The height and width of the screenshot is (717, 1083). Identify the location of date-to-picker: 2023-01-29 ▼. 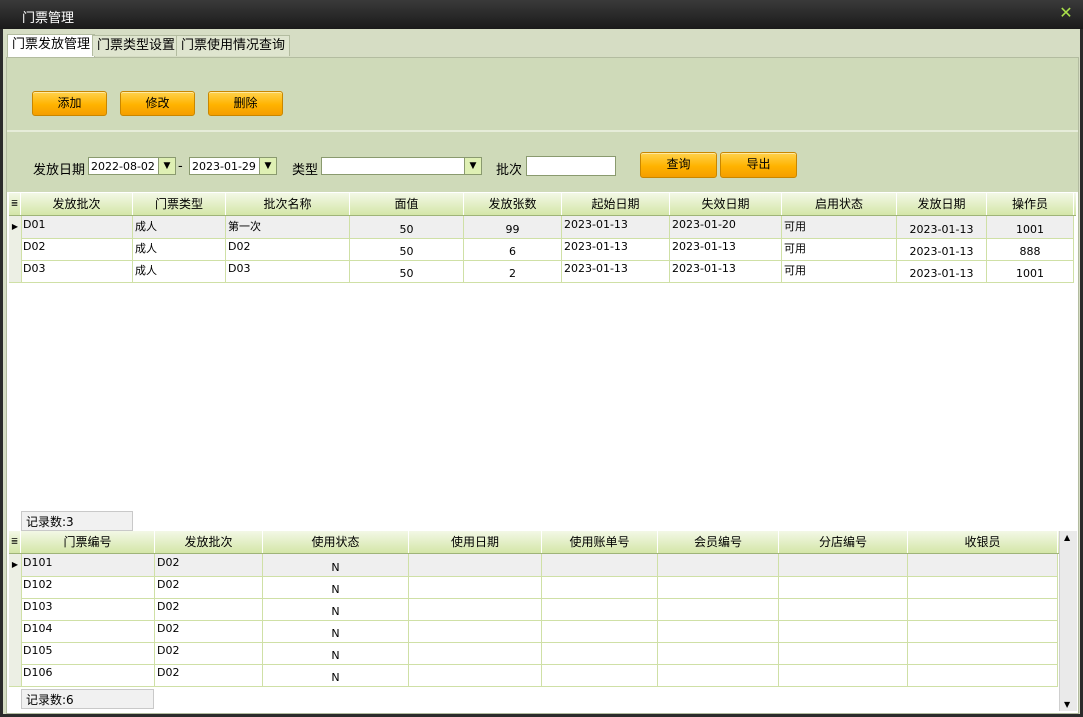
(233, 166).